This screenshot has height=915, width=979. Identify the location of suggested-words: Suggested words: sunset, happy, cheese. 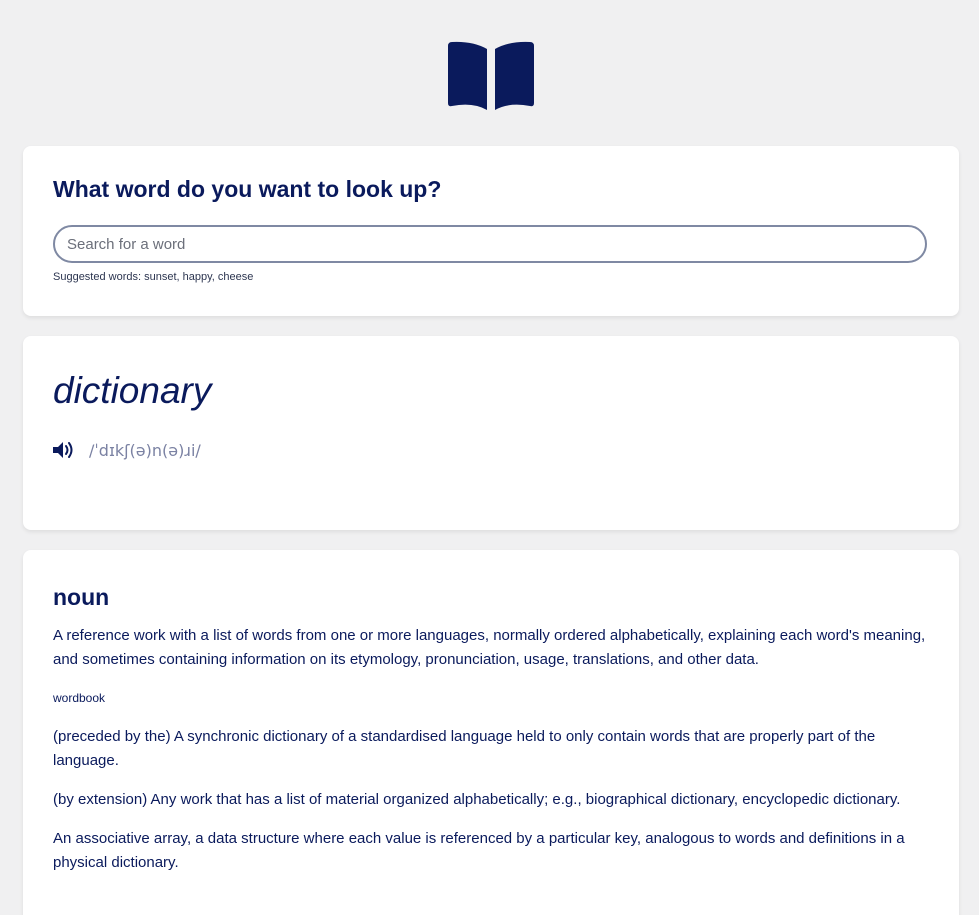
(153, 277).